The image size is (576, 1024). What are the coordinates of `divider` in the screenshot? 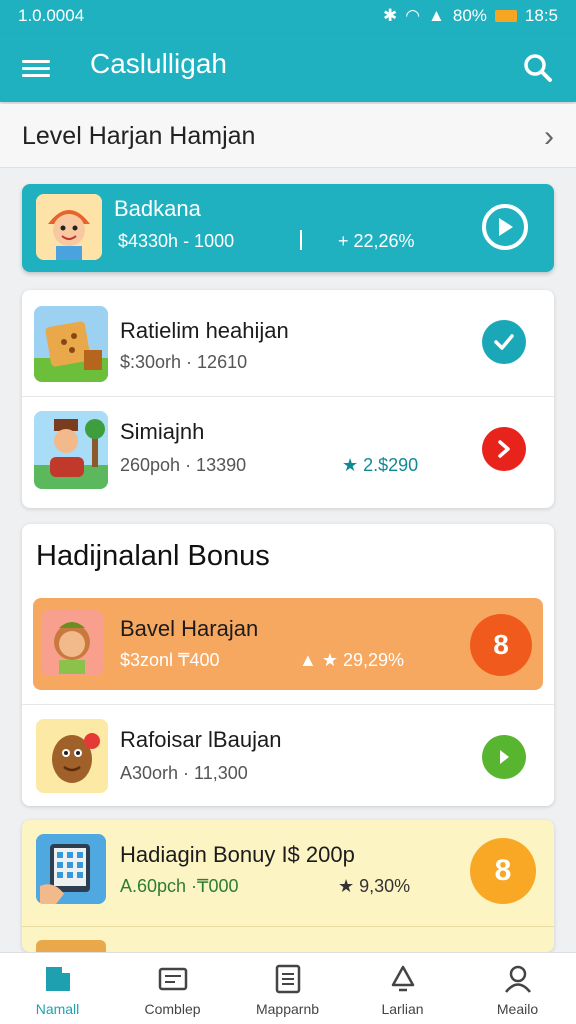 It's located at (288, 926).